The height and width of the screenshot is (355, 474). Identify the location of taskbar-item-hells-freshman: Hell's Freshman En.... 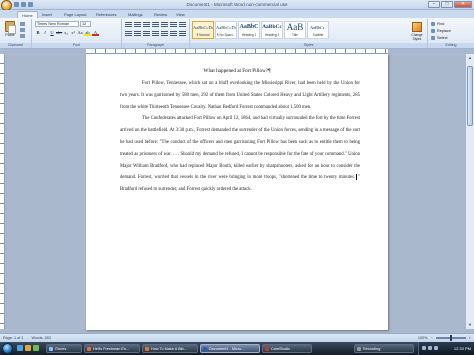
(112, 348).